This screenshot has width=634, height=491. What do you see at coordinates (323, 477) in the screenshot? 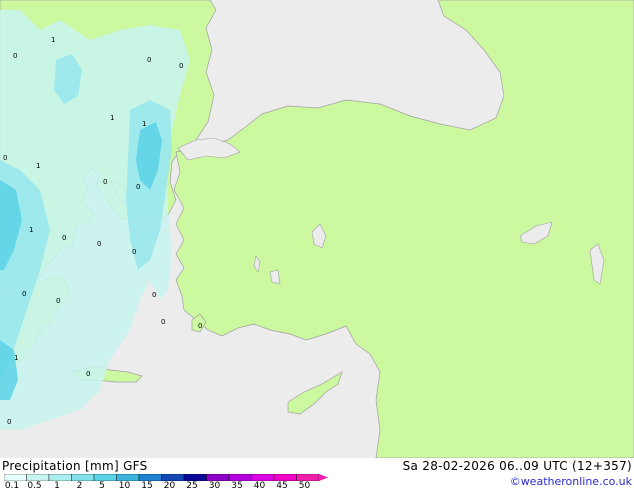
I see `colorbar-arrow` at bounding box center [323, 477].